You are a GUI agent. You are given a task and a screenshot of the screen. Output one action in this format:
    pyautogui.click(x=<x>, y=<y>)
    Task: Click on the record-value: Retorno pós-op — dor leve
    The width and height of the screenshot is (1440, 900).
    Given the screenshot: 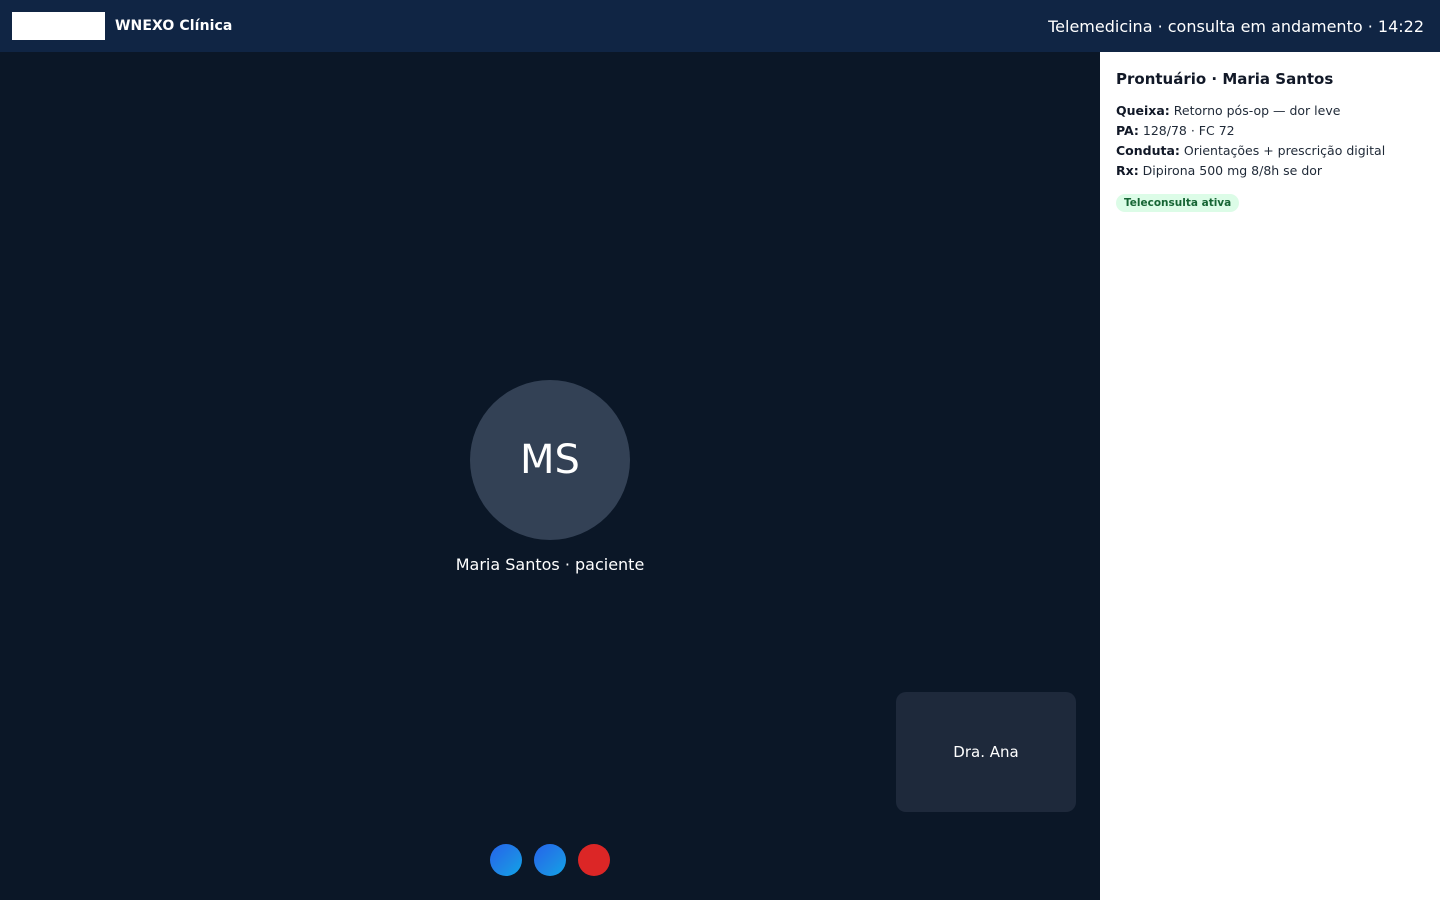 What is the action you would take?
    pyautogui.click(x=1257, y=110)
    